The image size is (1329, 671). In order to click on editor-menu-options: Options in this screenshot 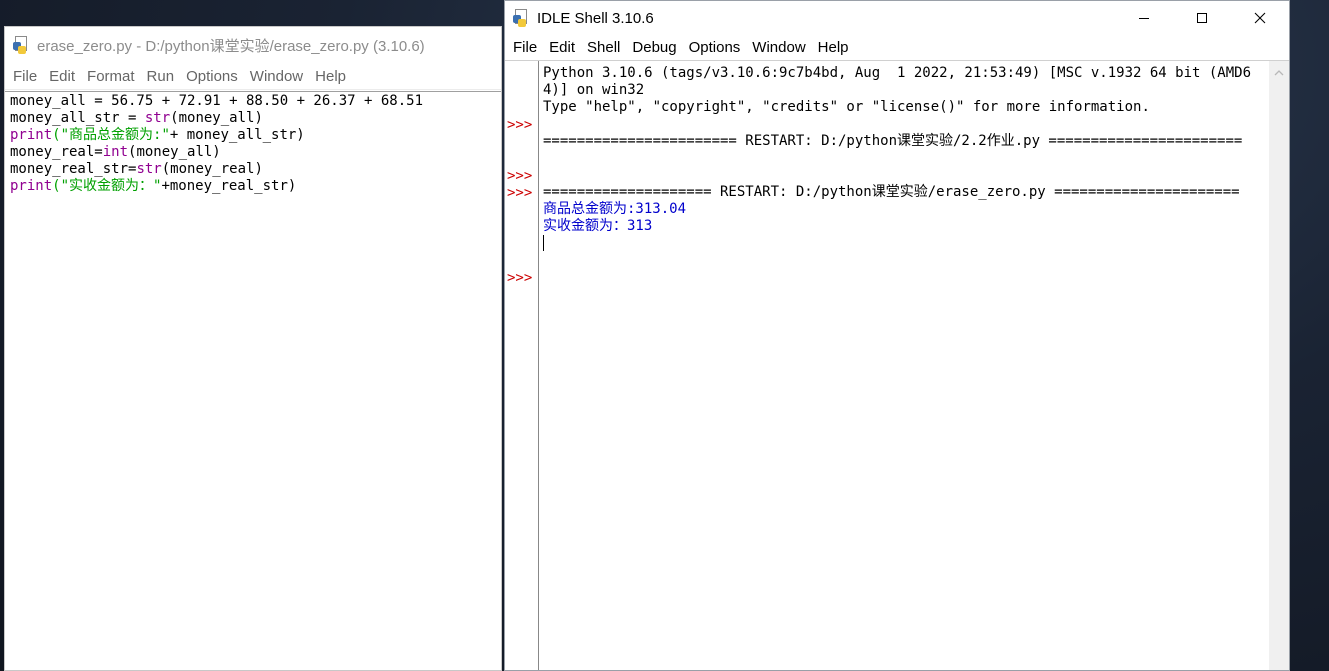, I will do `click(212, 76)`.